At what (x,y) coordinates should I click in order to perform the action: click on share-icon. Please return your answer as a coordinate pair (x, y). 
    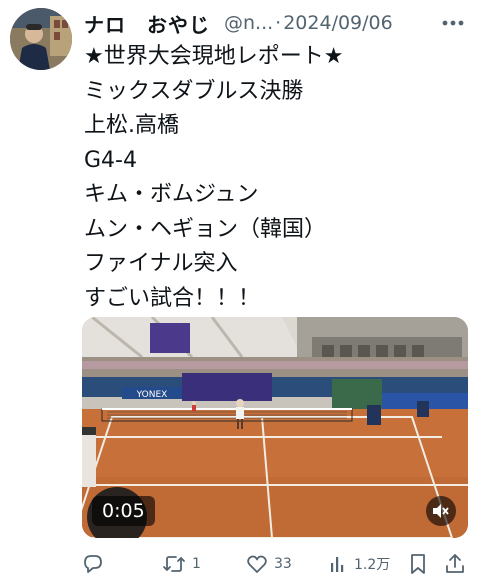
    Looking at the image, I should click on (455, 563).